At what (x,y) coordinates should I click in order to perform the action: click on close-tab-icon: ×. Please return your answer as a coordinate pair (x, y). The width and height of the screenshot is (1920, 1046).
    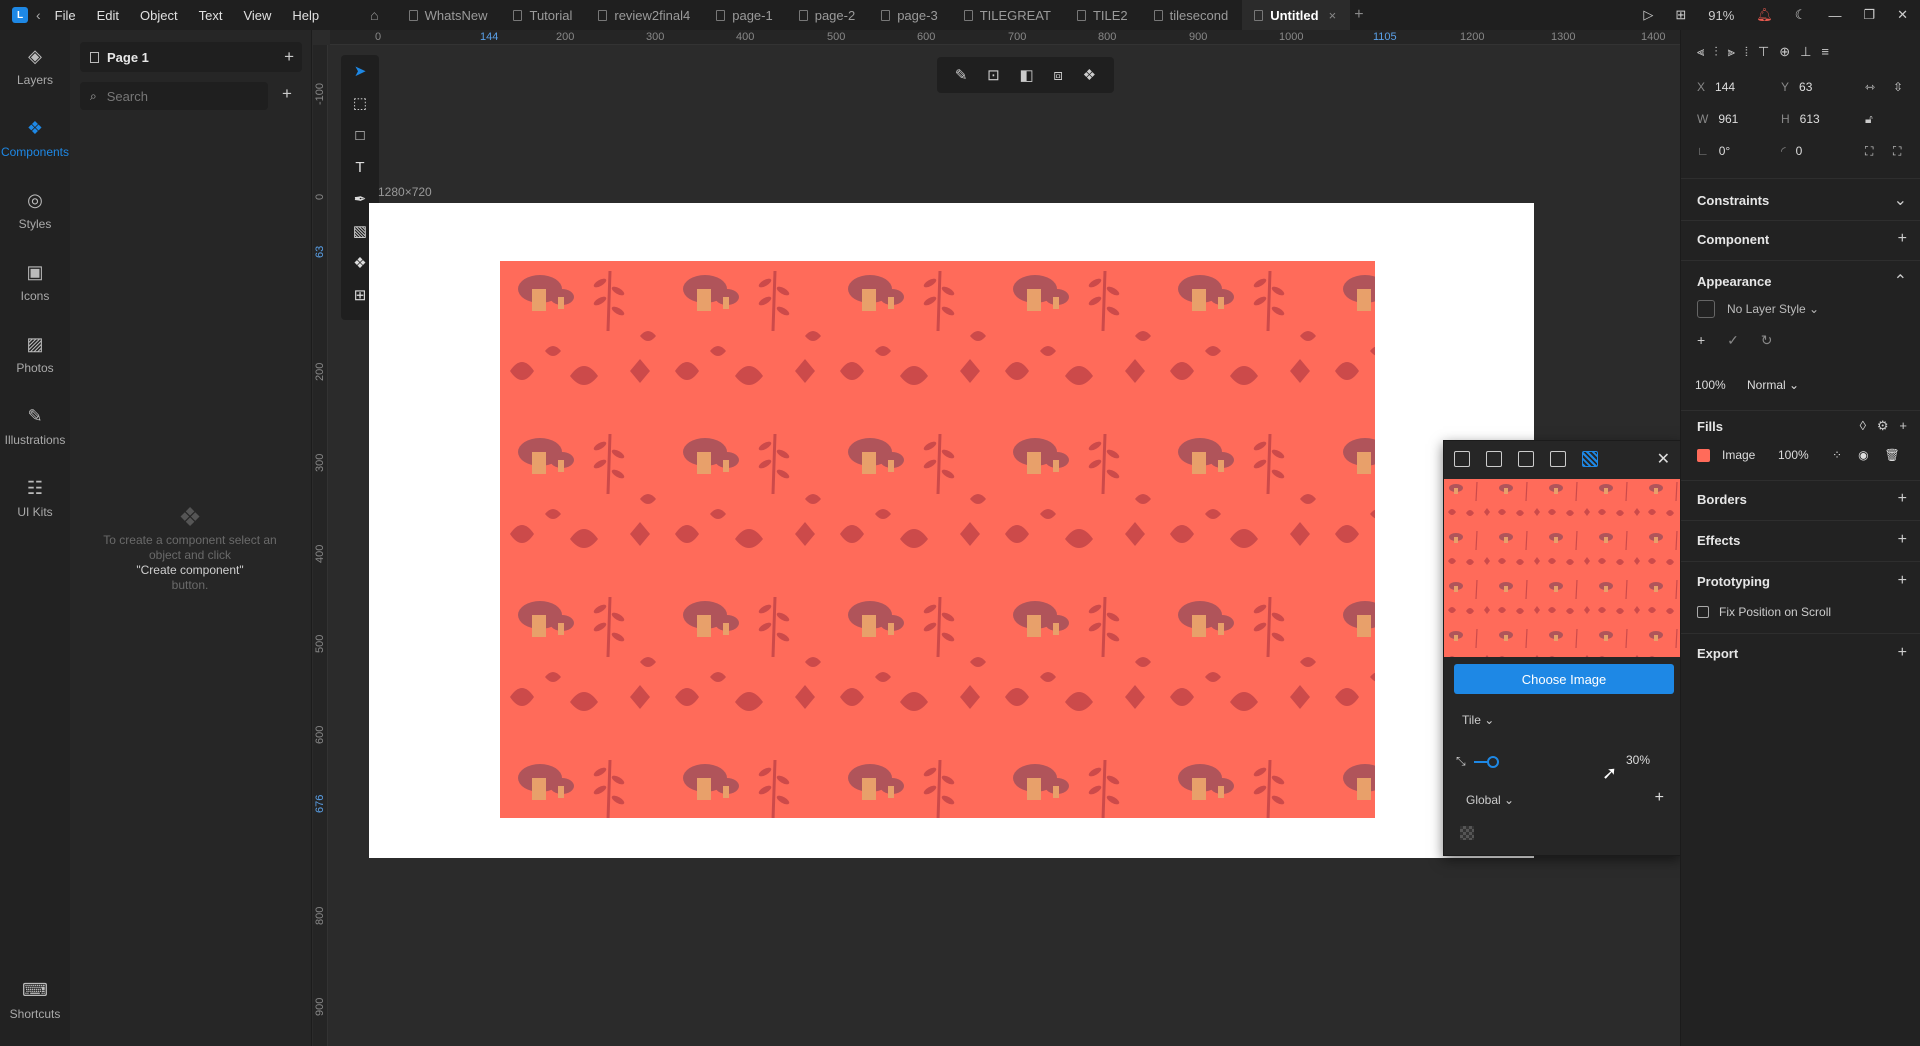
    Looking at the image, I should click on (1333, 15).